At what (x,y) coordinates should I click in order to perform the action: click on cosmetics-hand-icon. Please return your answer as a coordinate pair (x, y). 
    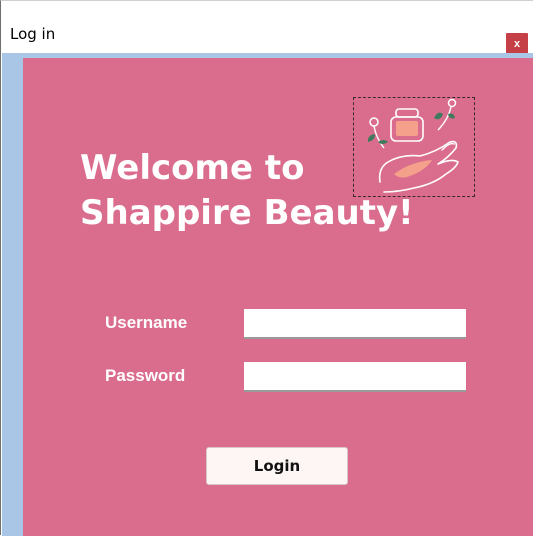
    Looking at the image, I should click on (414, 147).